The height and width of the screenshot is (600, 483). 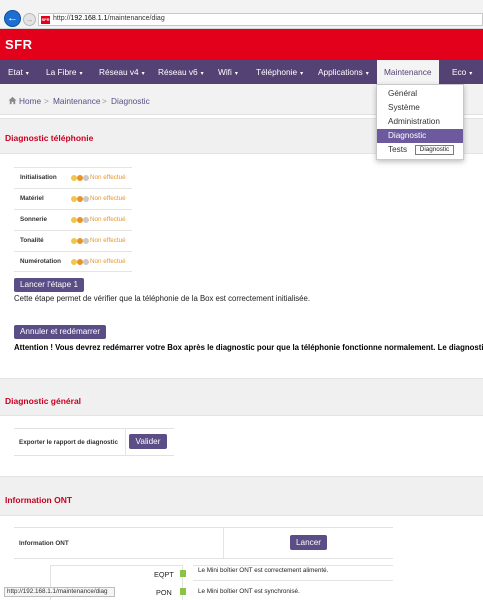 I want to click on indicator-label: EQPT, so click(x=164, y=574).